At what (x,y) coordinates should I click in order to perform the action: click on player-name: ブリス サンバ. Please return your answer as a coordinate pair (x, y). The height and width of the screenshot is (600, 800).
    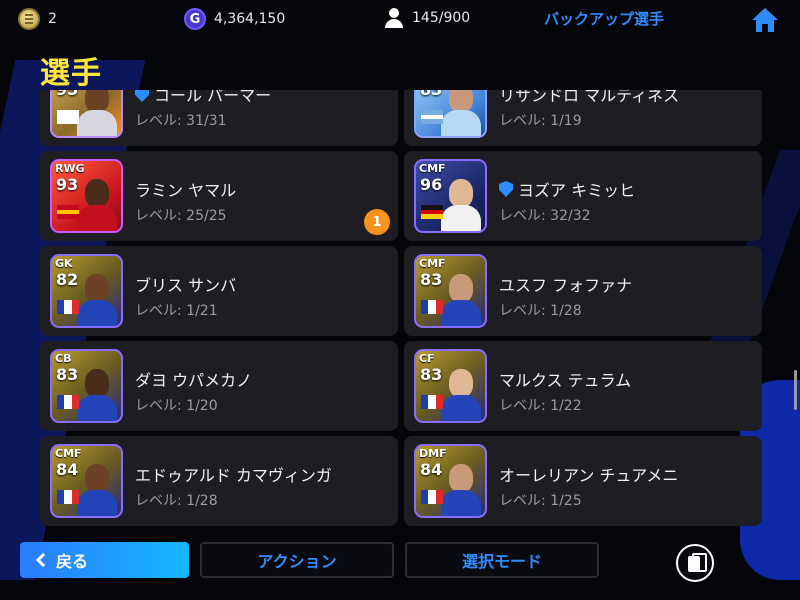
    Looking at the image, I should click on (186, 285).